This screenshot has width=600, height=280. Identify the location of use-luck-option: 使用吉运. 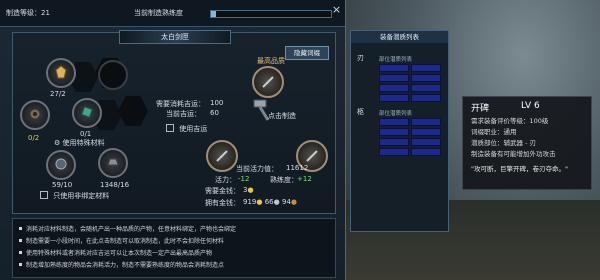
(186, 129).